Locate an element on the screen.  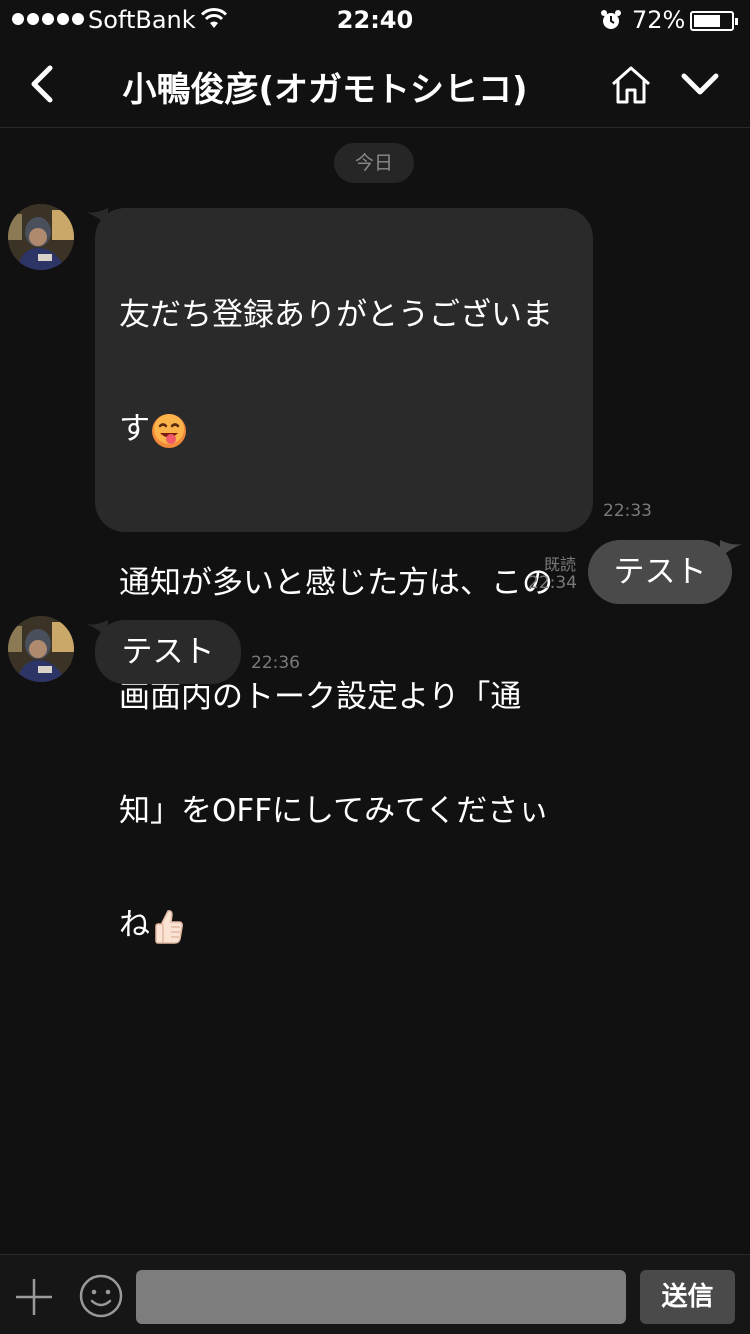
message-line: 友だち登録ありがとうございま is located at coordinates (336, 315).